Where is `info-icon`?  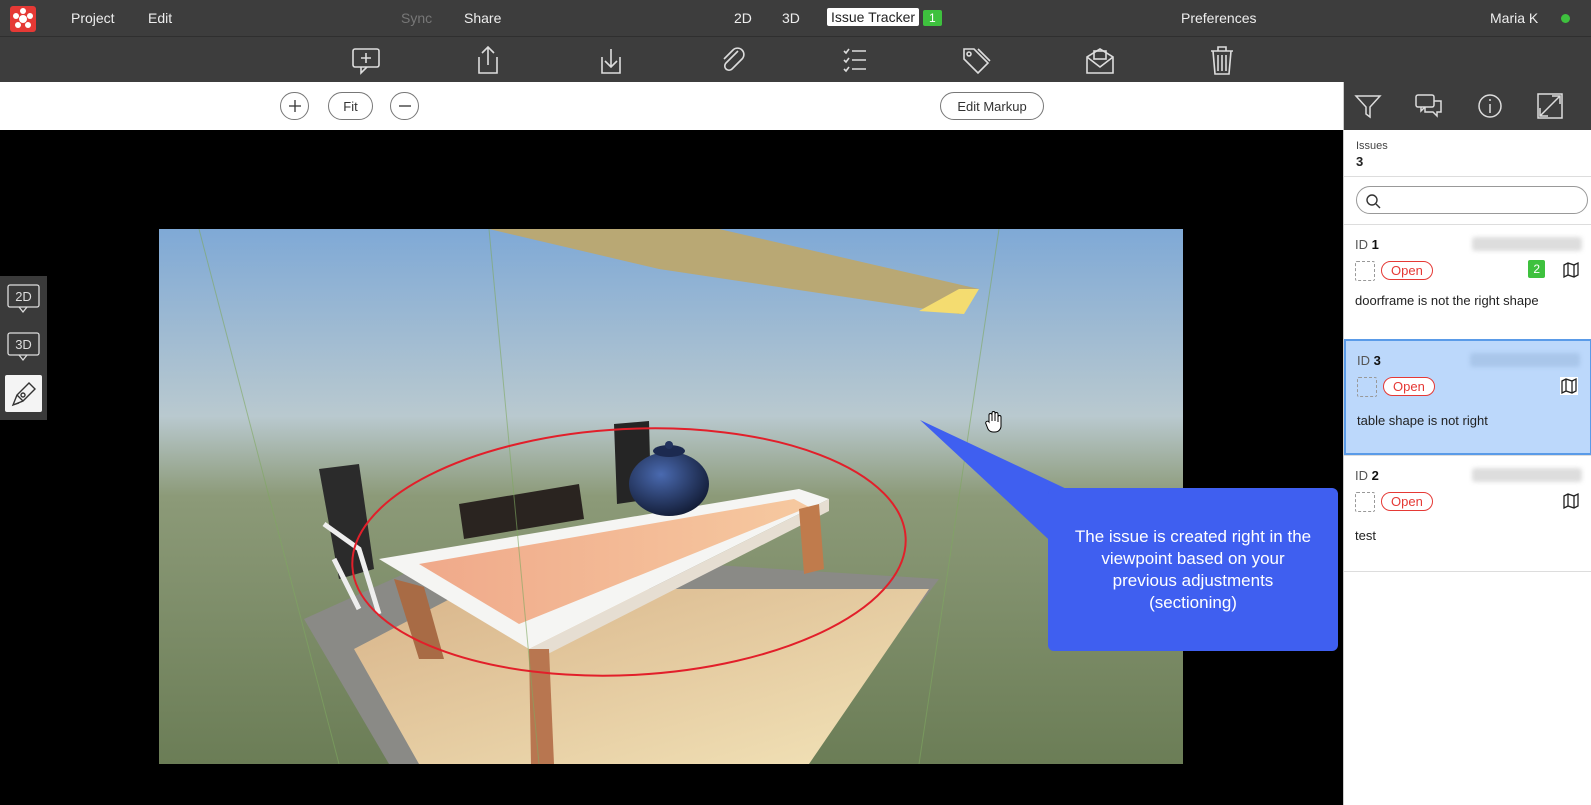
info-icon is located at coordinates (1490, 106).